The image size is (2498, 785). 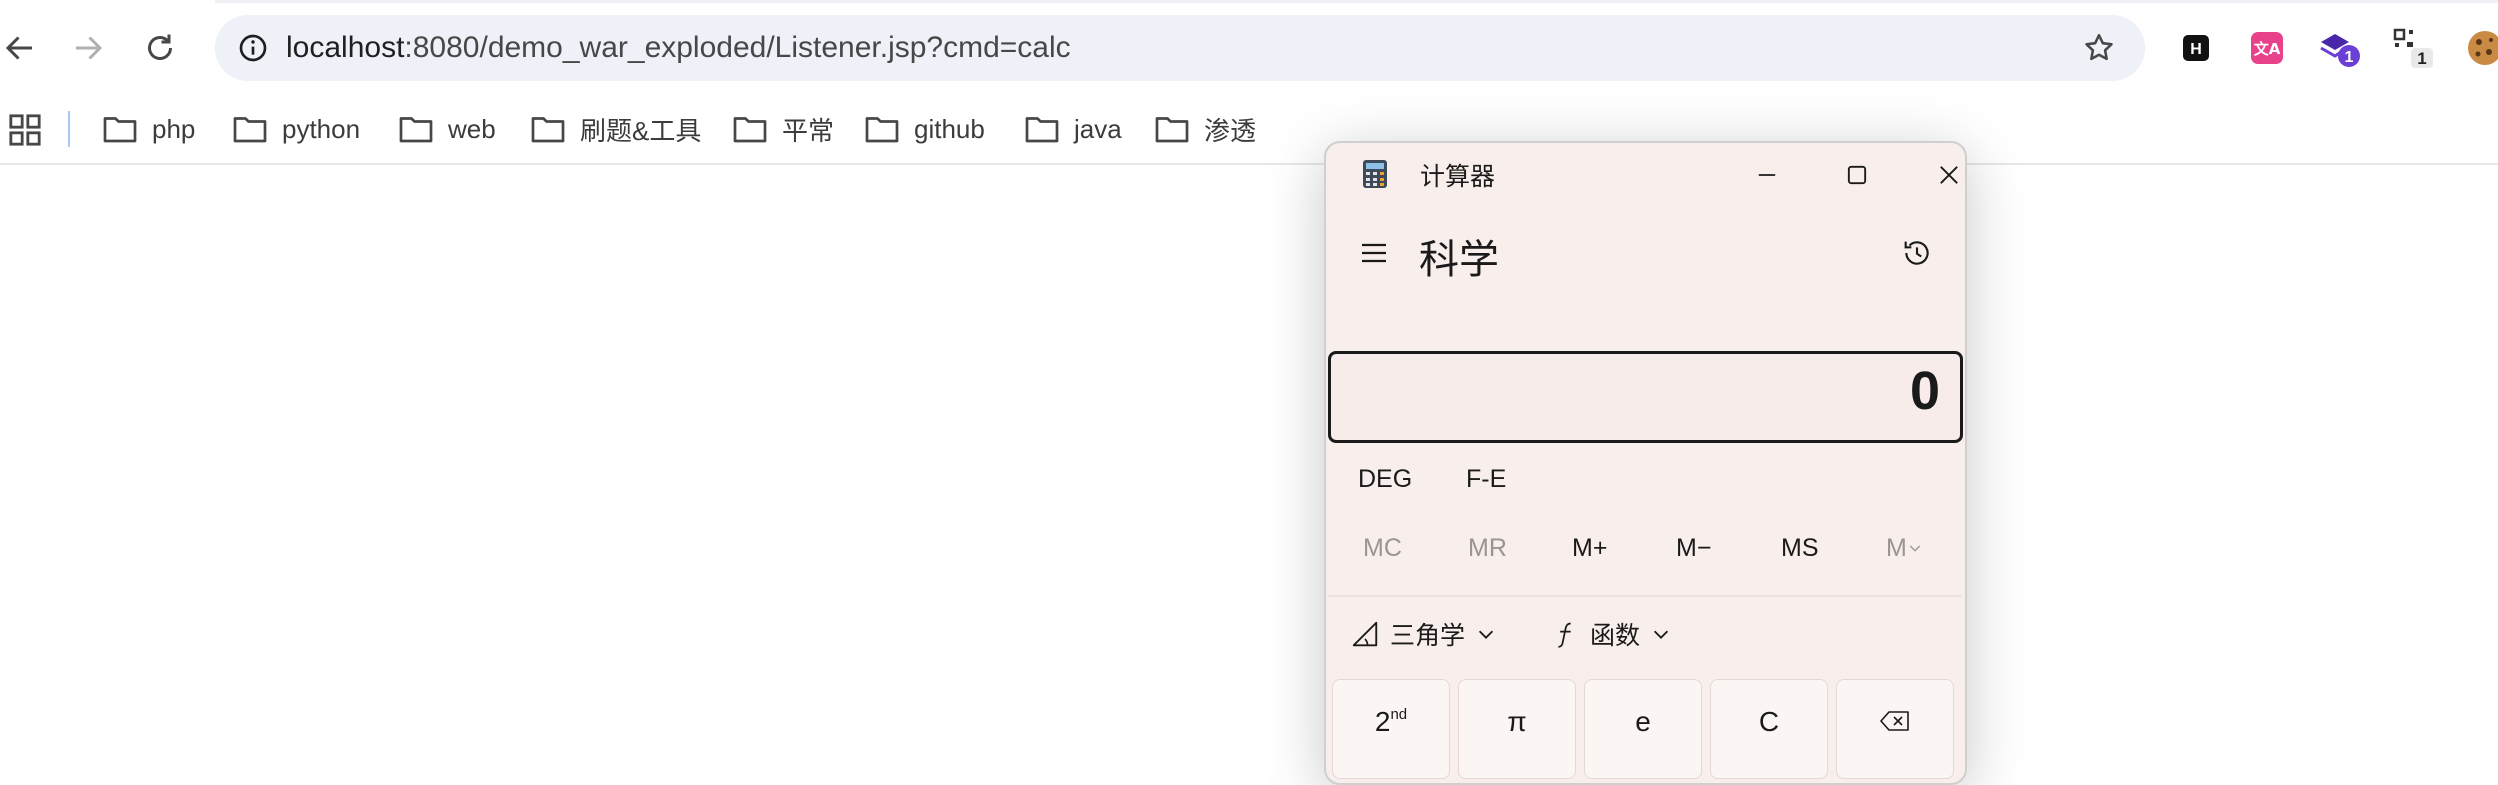 I want to click on h-extension-button: H, so click(x=2196, y=48).